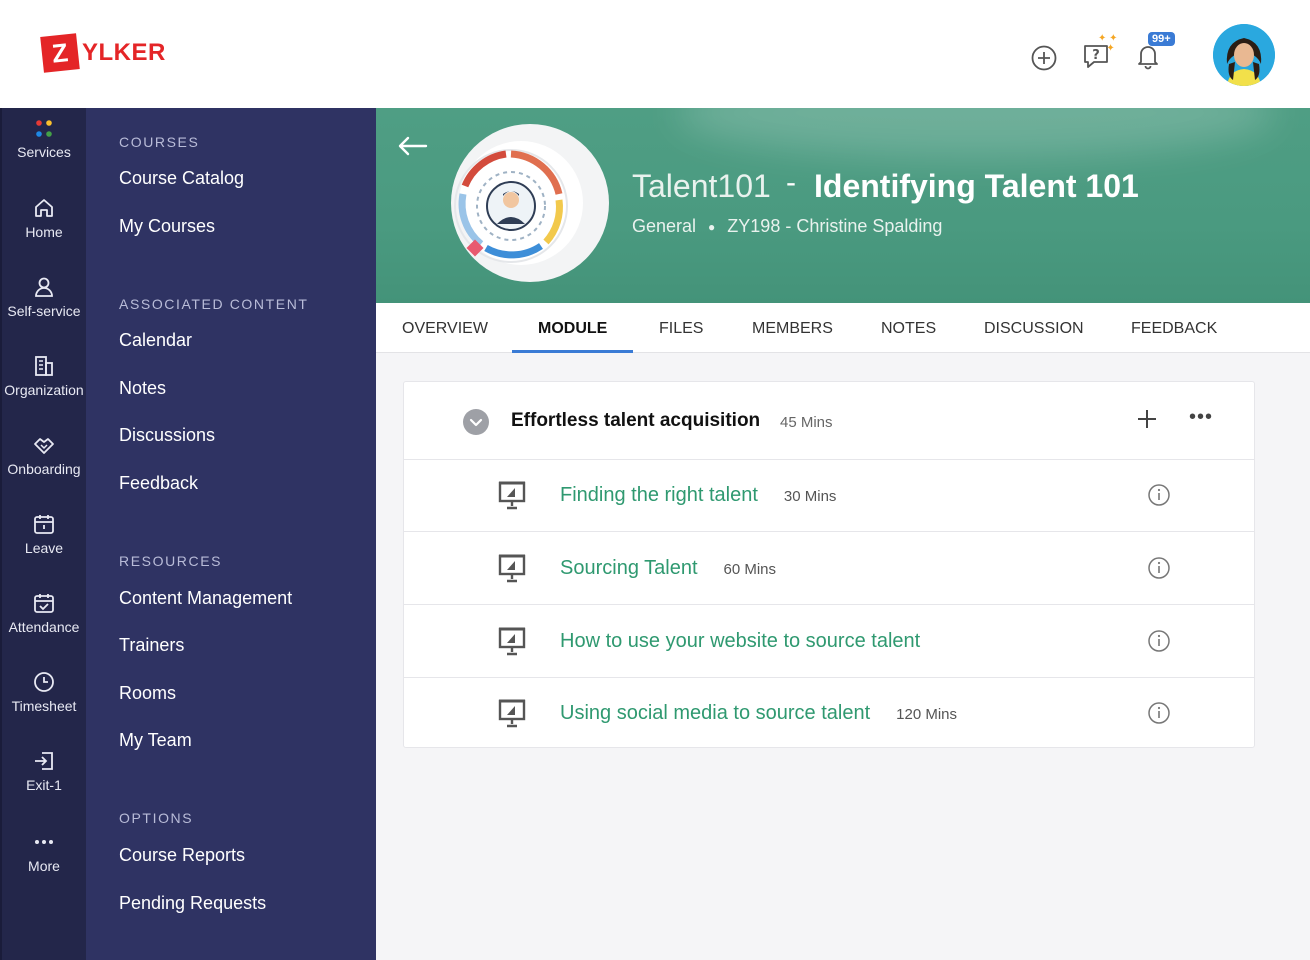 The image size is (1310, 960). What do you see at coordinates (412, 148) in the screenshot?
I see `back-arrow-icon` at bounding box center [412, 148].